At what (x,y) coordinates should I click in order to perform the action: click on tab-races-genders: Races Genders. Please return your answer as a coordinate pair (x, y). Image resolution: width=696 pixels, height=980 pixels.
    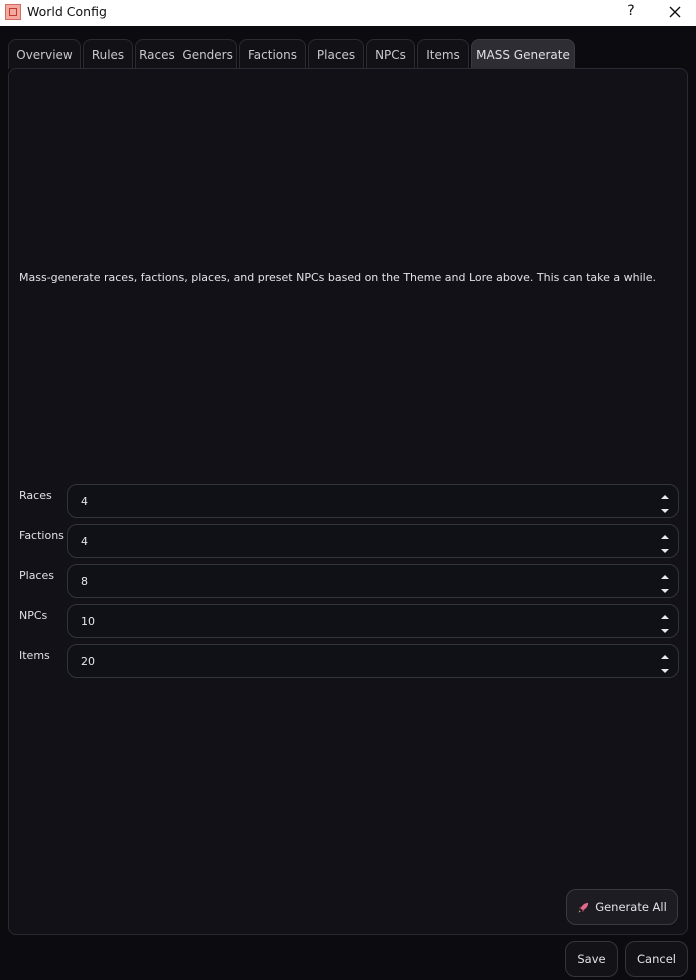
    Looking at the image, I should click on (186, 54).